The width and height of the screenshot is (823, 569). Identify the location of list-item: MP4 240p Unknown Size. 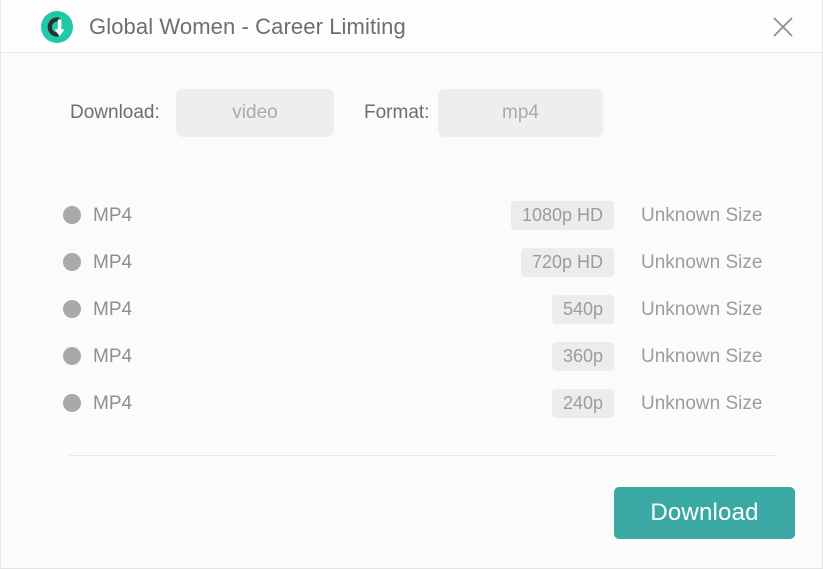
(411, 403).